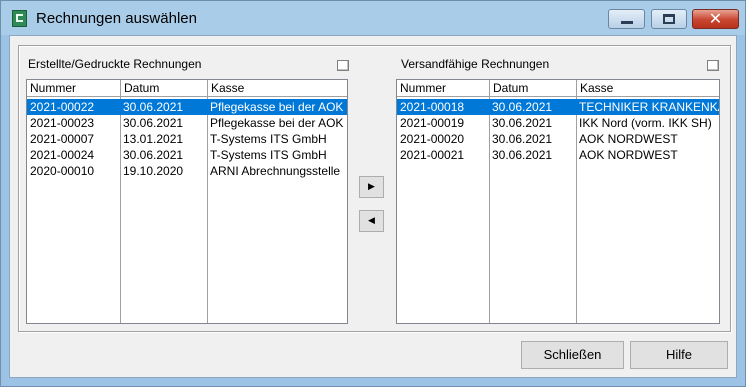  What do you see at coordinates (432, 107) in the screenshot?
I see `cell-nummer: 2021-00018` at bounding box center [432, 107].